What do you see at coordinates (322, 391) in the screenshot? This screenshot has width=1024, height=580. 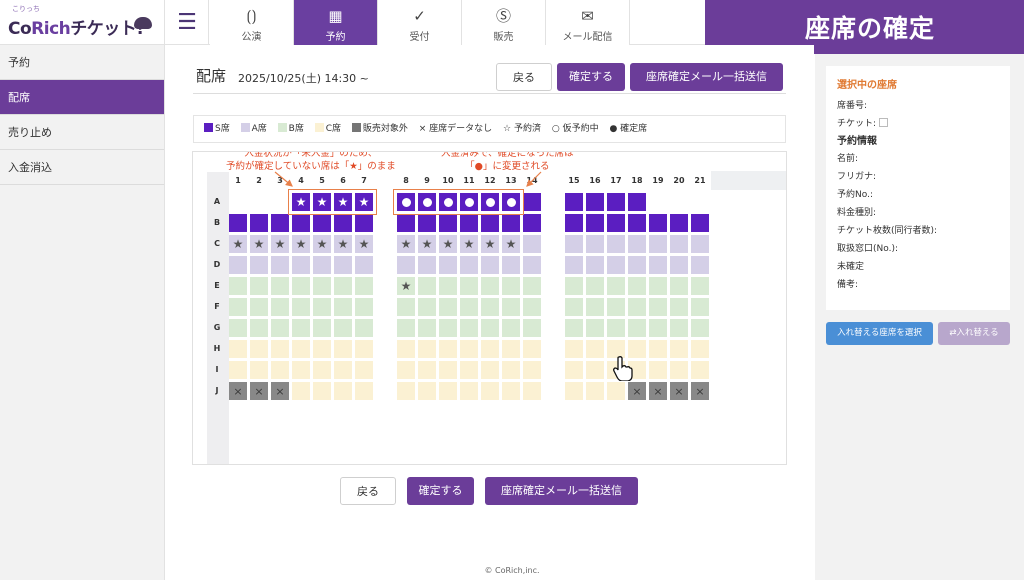 I see `seat-J5` at bounding box center [322, 391].